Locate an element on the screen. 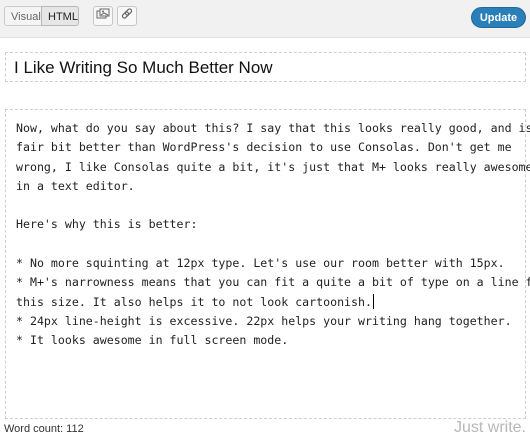 This screenshot has height=440, width=530. link-icon is located at coordinates (127, 16).